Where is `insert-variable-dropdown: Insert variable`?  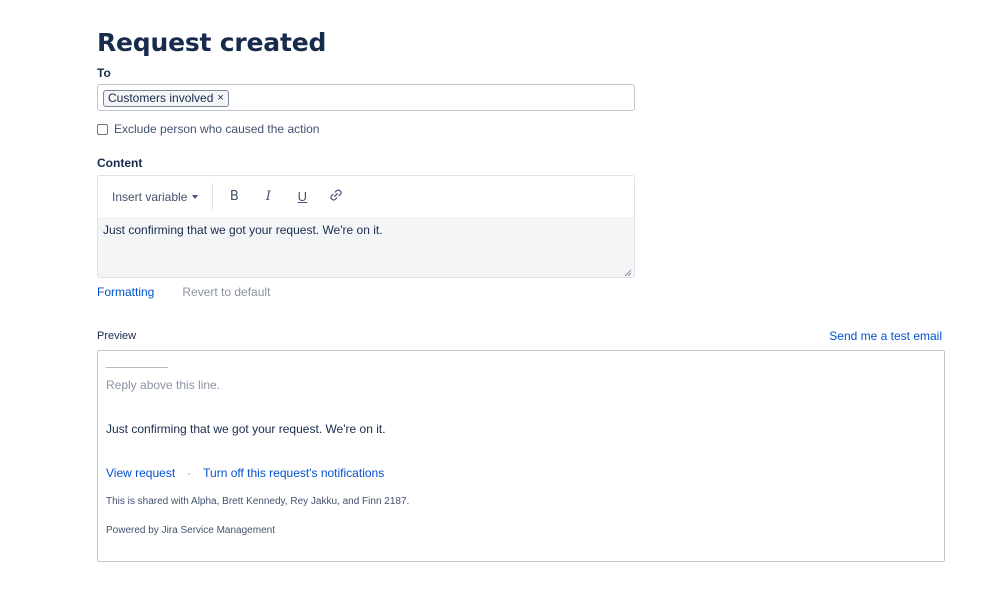 insert-variable-dropdown: Insert variable is located at coordinates (156, 196).